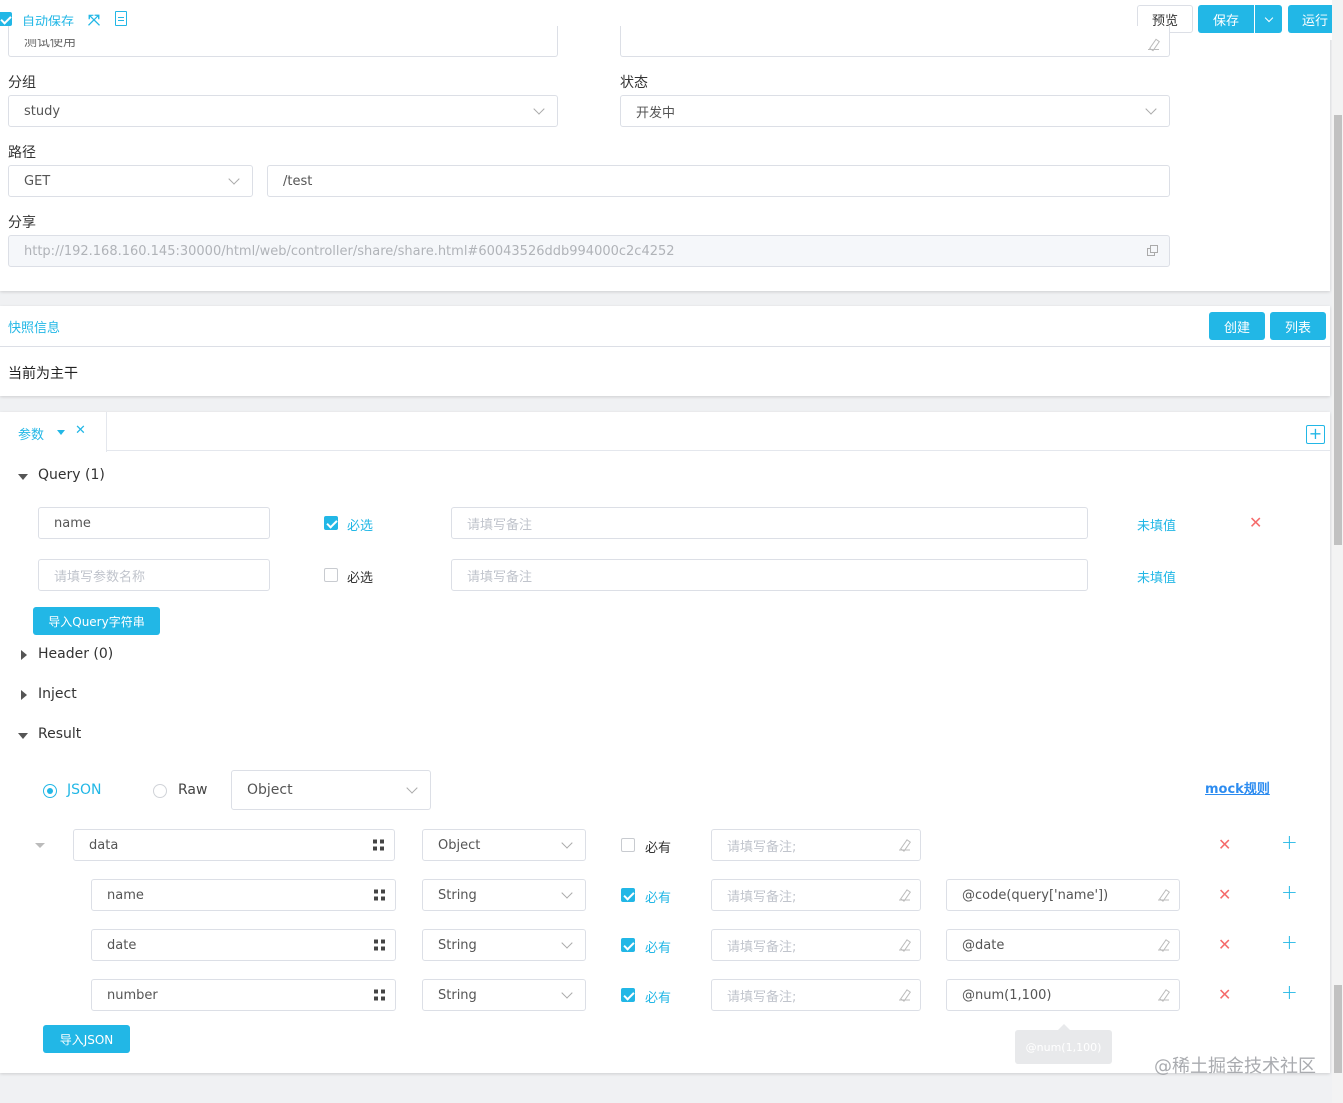  Describe the element at coordinates (24, 695) in the screenshot. I see `inject-expand-icon` at that location.